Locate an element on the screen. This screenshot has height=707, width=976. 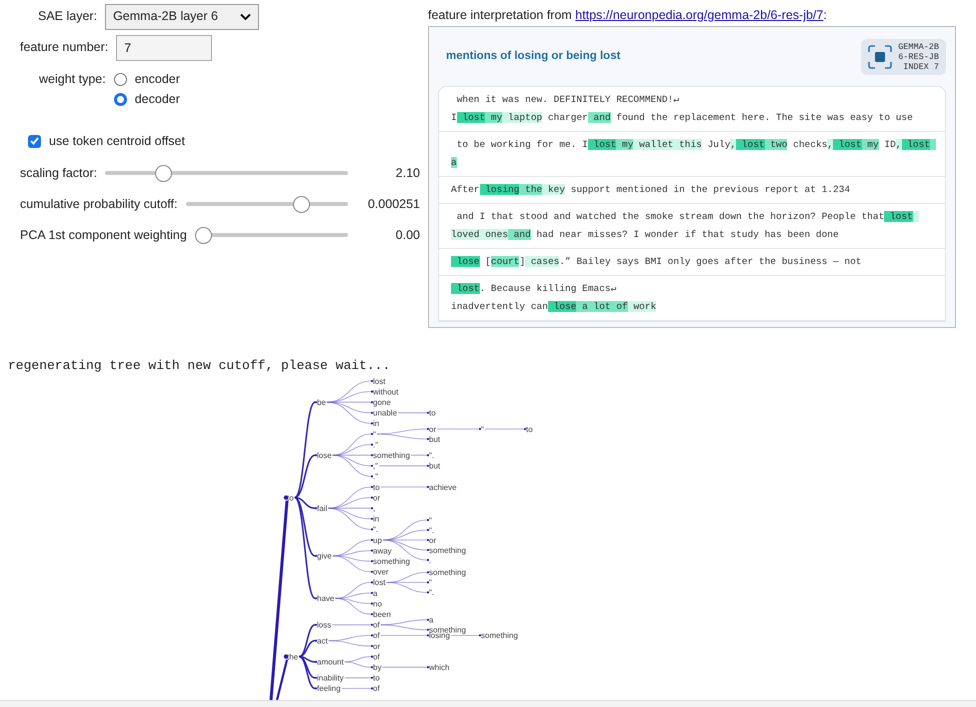
example-text: lose [court] cases.” Bailey says BMI only goes after the business — not is located at coordinates (692, 262).